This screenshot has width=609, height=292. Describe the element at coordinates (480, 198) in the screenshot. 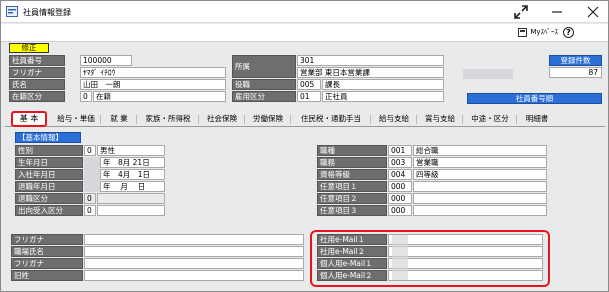

I see `optional-item-2-value` at that location.